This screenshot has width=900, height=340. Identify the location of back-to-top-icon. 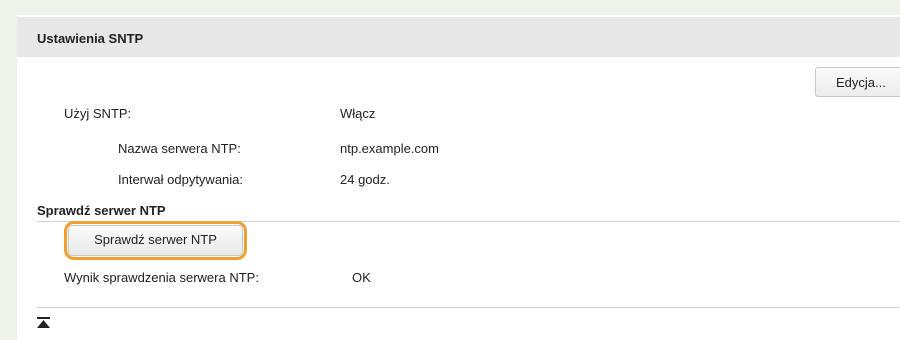
(43, 323).